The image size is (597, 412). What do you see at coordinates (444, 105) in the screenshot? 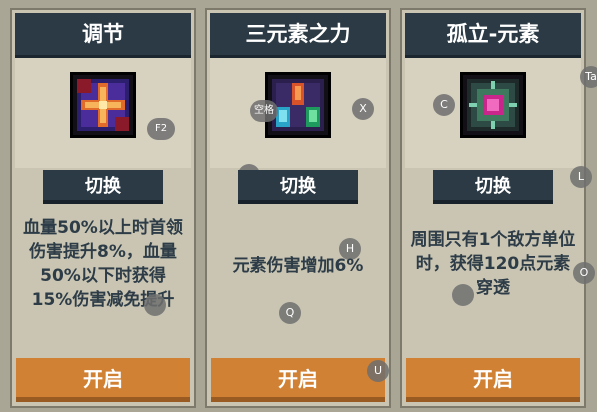
I see `c-key-hint: C` at bounding box center [444, 105].